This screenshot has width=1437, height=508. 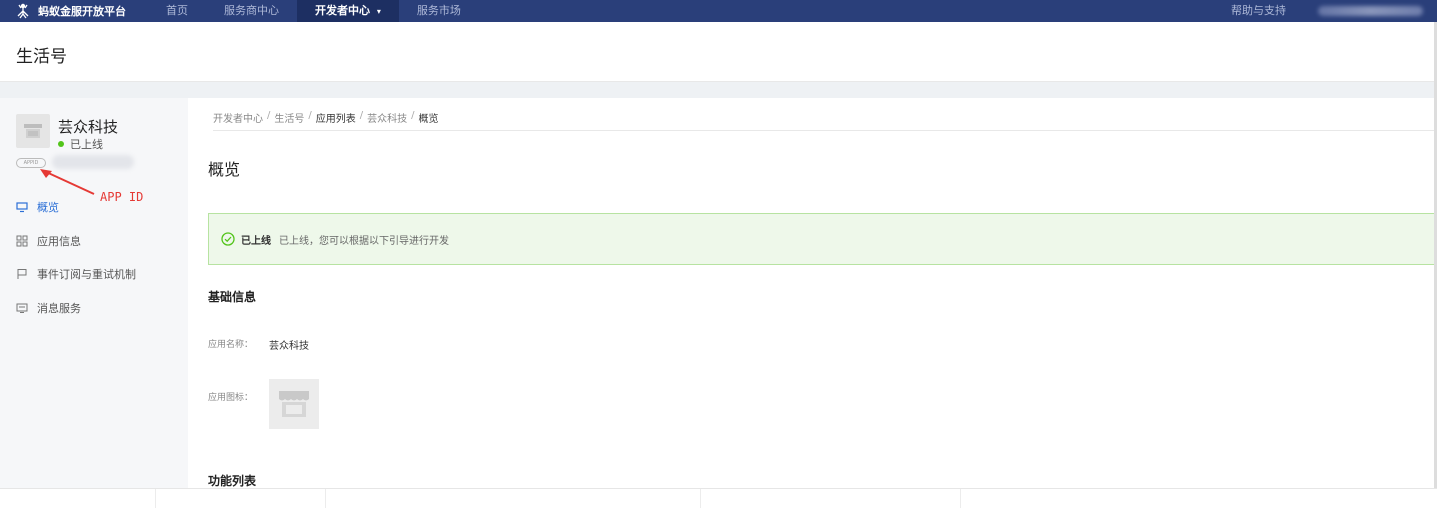 I want to click on nav-provider-center: 服务商中心, so click(x=251, y=11).